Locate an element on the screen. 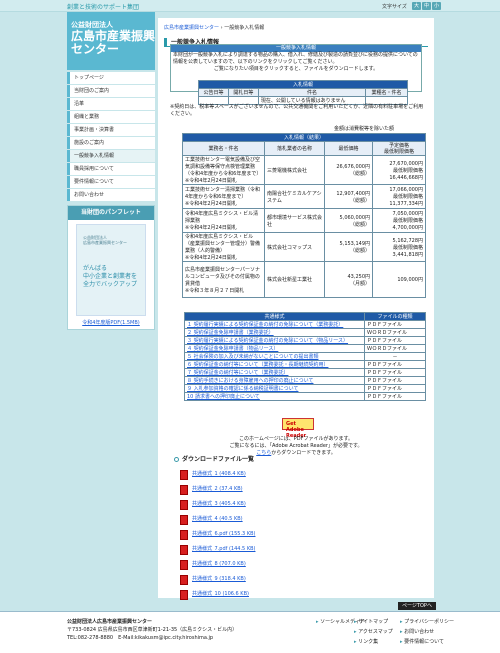 This screenshot has height=653, width=500. font-size-small-button: 小 is located at coordinates (436, 6).